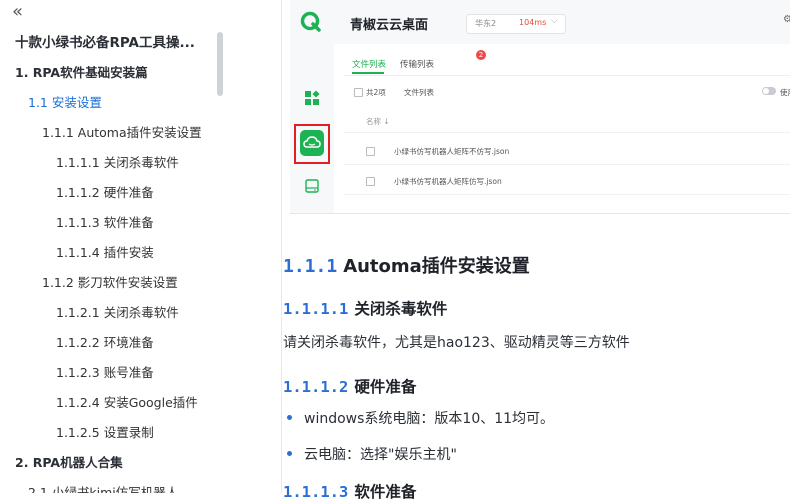 The image size is (790, 502). I want to click on tab-divider, so click(567, 75).